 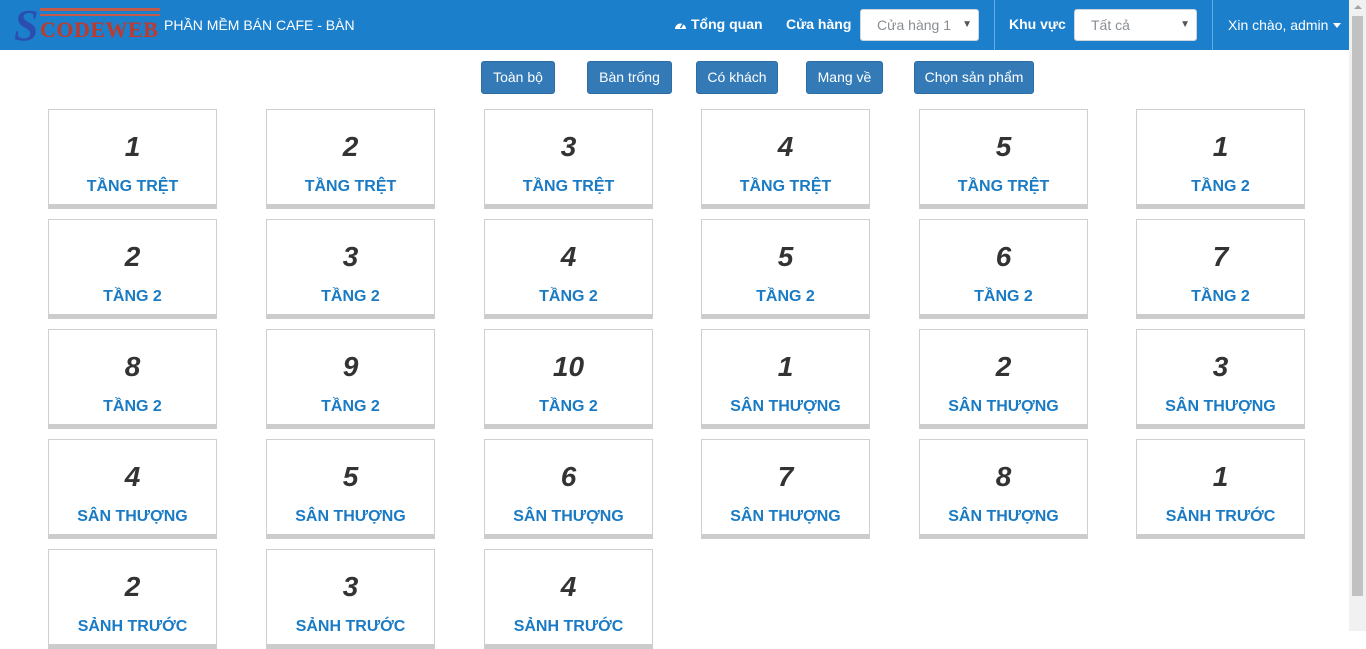 What do you see at coordinates (1358, 7) in the screenshot?
I see `scroll-up-arrow-icon` at bounding box center [1358, 7].